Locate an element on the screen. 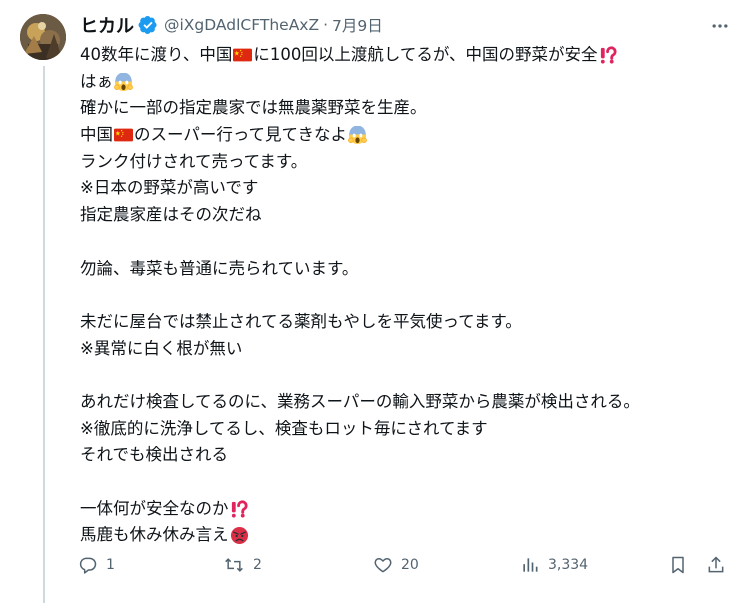 Image resolution: width=746 pixels, height=603 pixels. text-line: それでも検出される is located at coordinates (405, 455).